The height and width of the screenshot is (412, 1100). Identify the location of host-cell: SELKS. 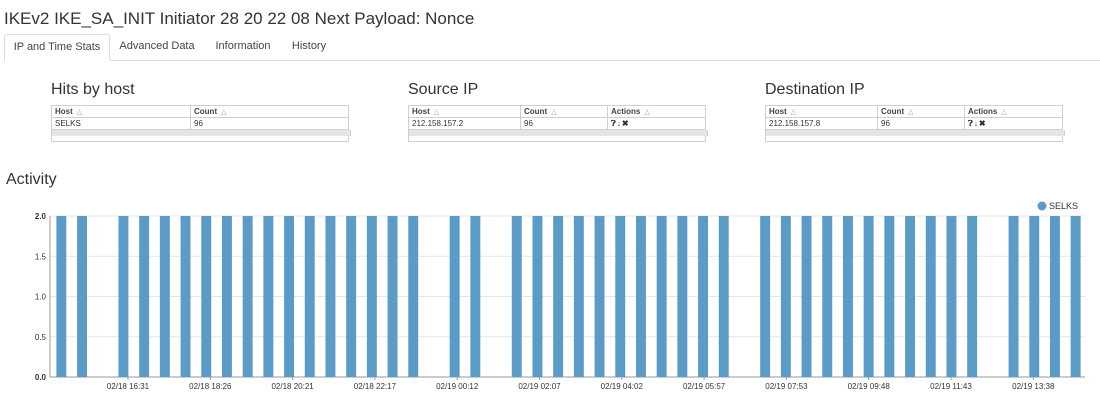
(121, 123).